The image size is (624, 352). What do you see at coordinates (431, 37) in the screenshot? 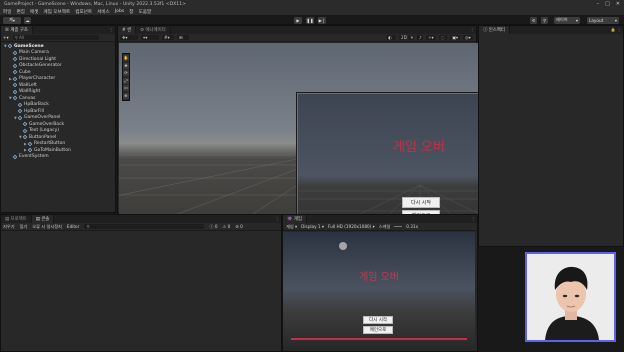
I see `effects-icon: ✧▾` at bounding box center [431, 37].